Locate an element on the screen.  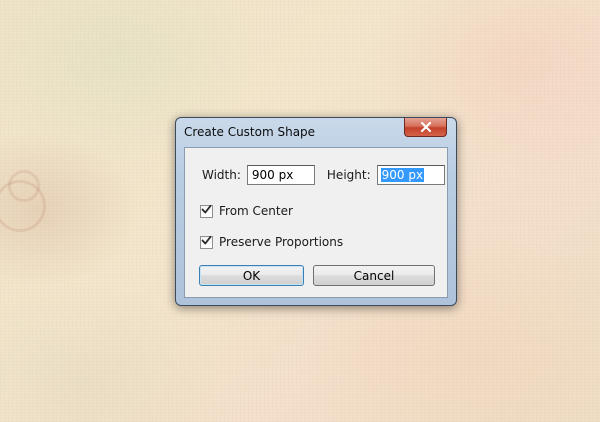
dialog-title: Create Custom Shape is located at coordinates (250, 132).